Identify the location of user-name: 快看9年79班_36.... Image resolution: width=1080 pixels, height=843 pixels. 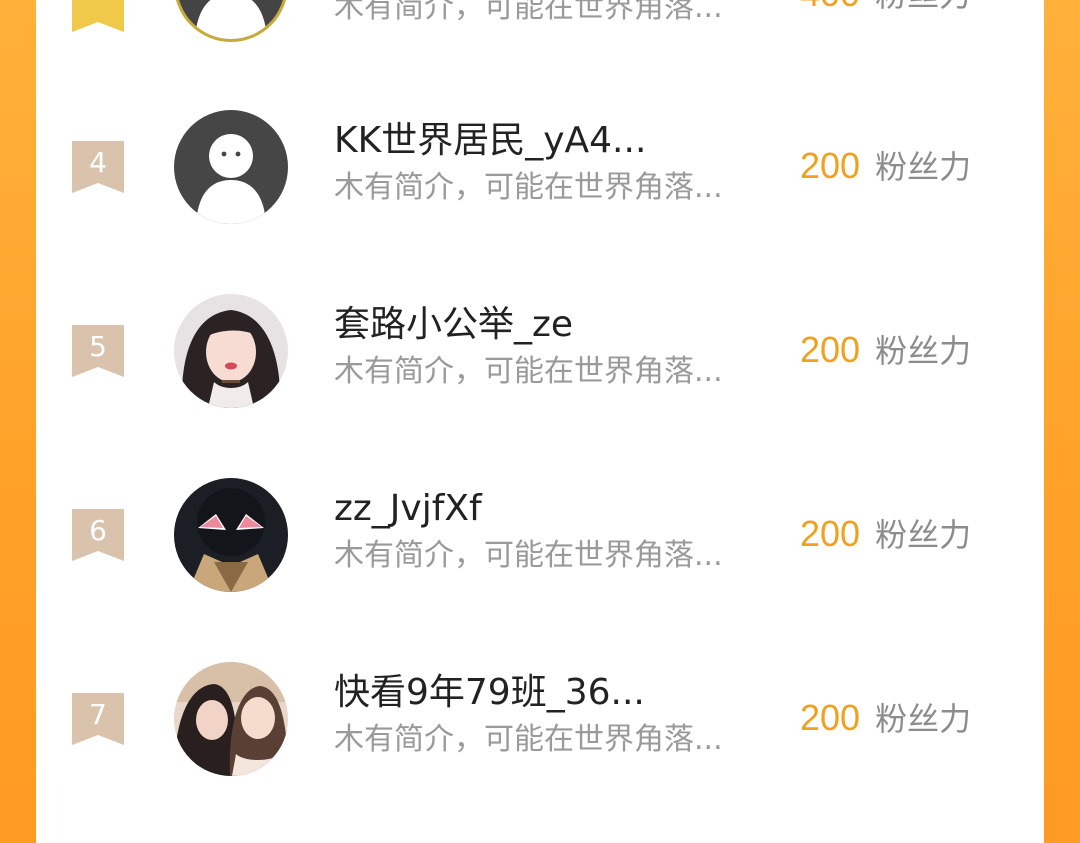
(489, 693).